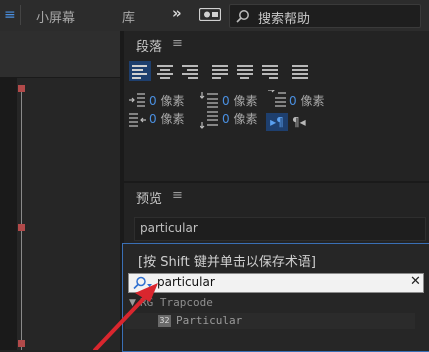 This screenshot has width=429, height=352. I want to click on indent-first-line-field: 0 像素, so click(306, 100).